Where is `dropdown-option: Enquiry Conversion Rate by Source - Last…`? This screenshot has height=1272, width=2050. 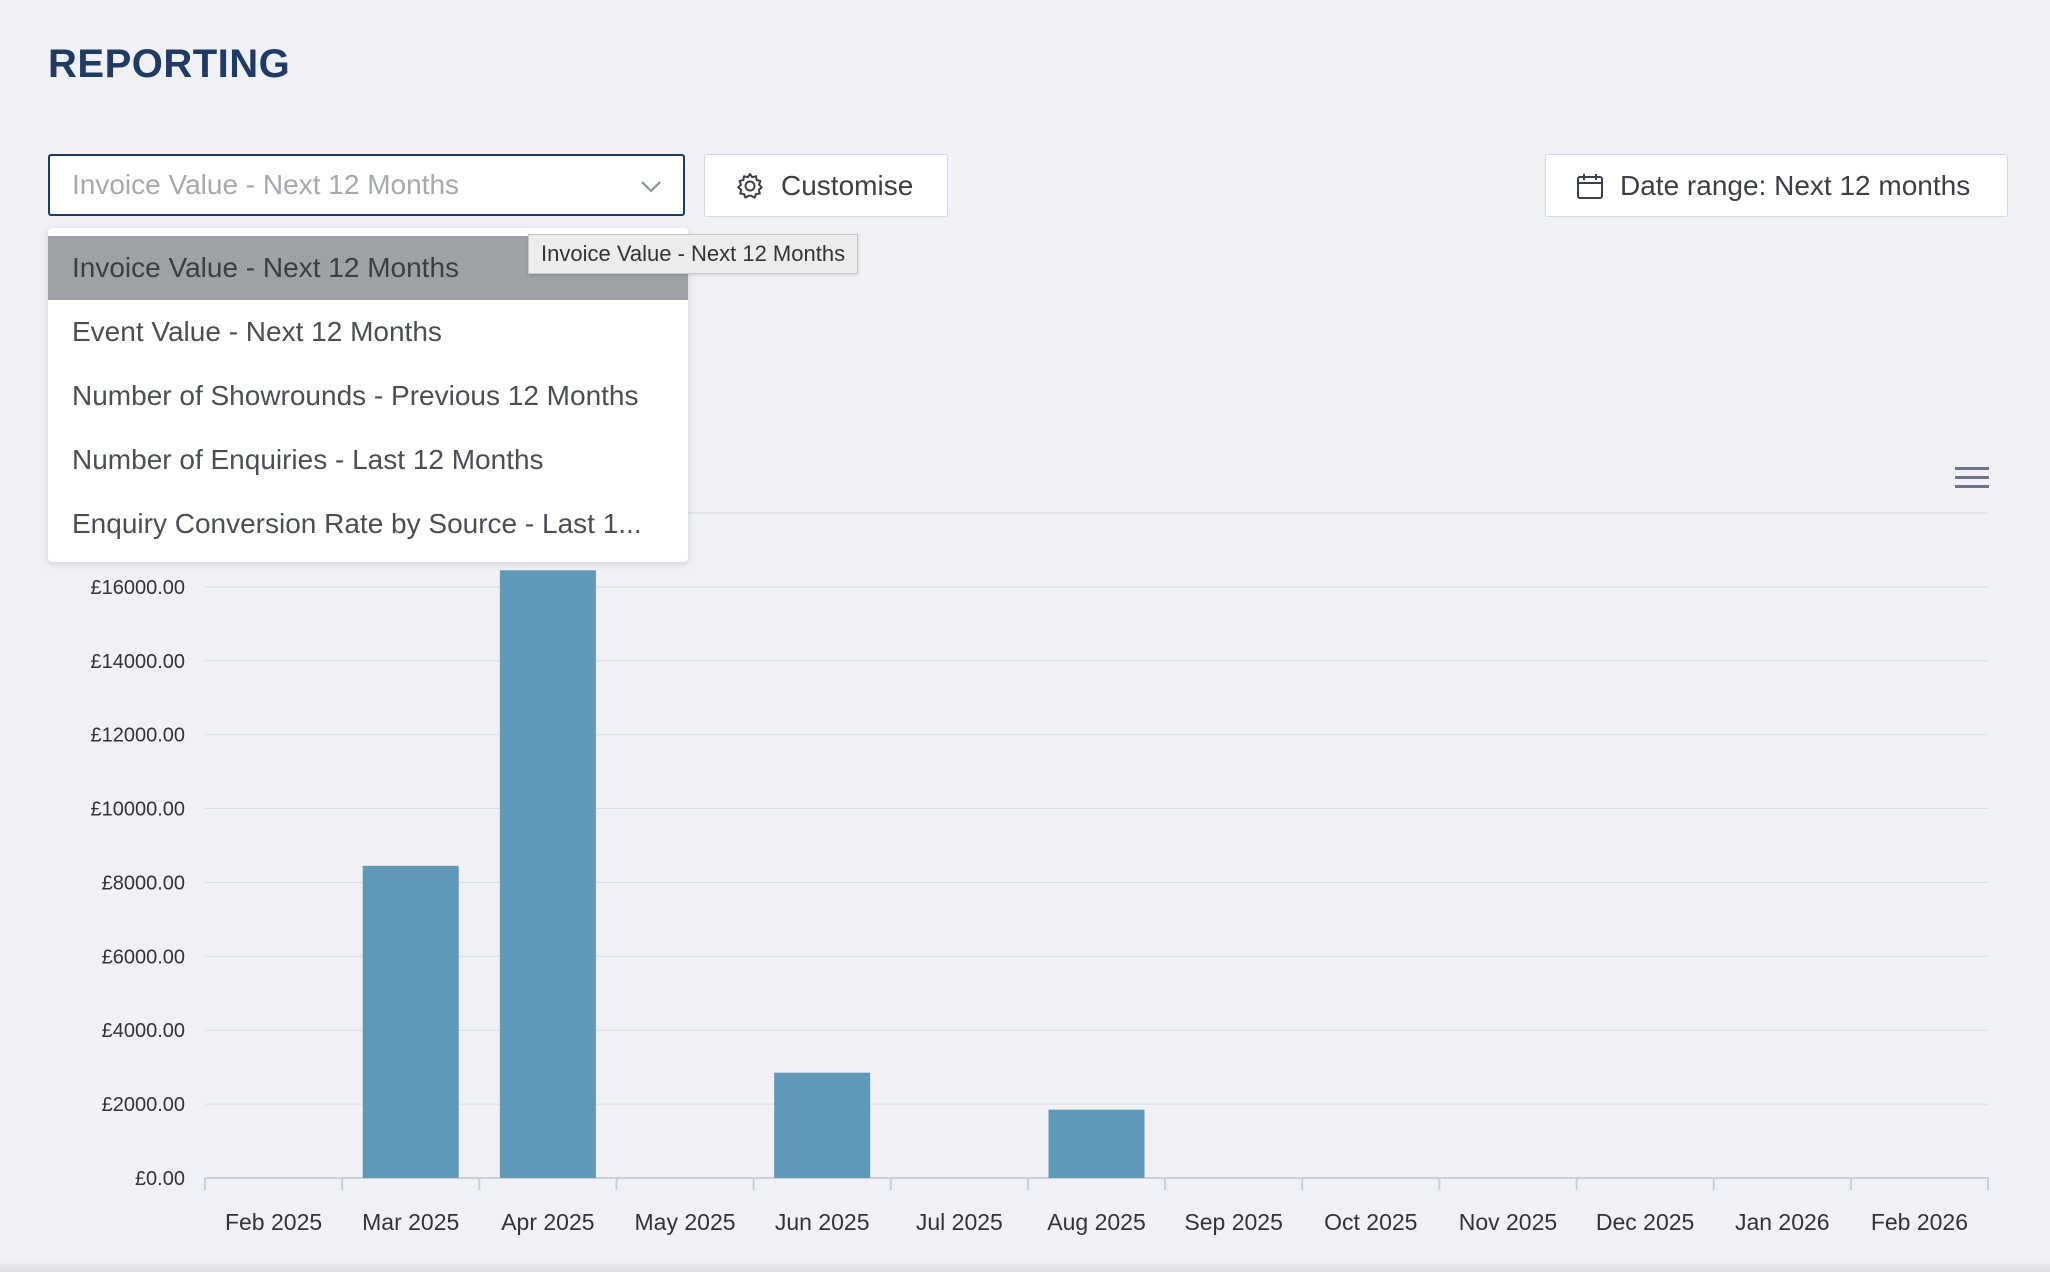
dropdown-option: Enquiry Conversion Rate by Source - Last… is located at coordinates (368, 524).